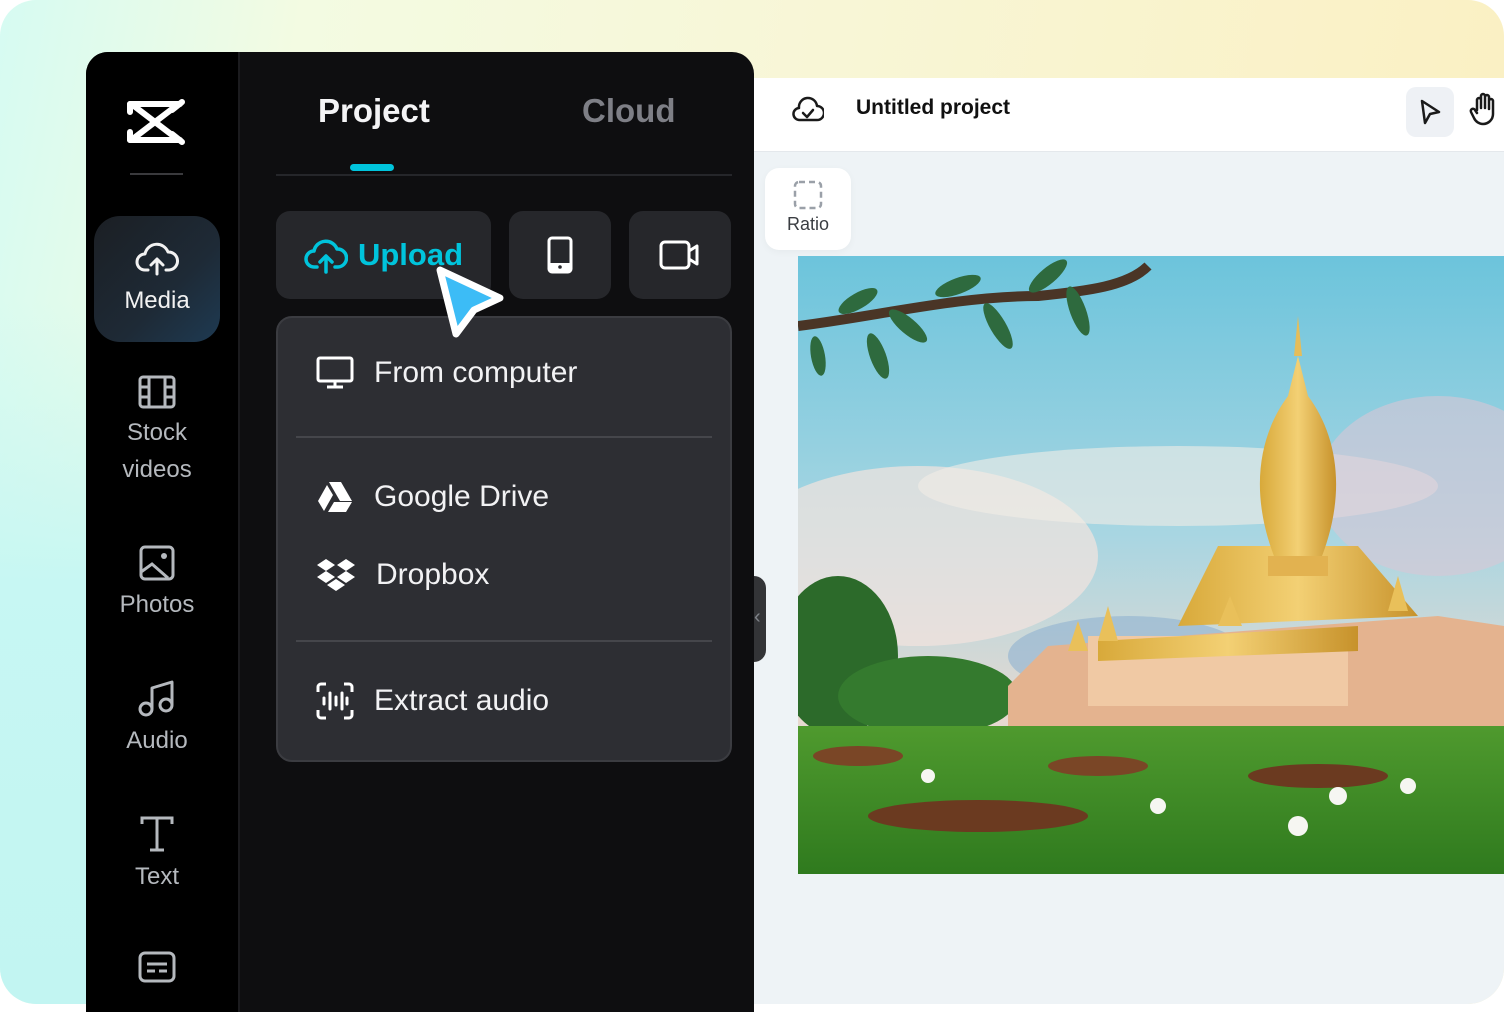  What do you see at coordinates (163, 532) in the screenshot?
I see `sidebar-rail: Media Stock videos Photos Audio Text` at bounding box center [163, 532].